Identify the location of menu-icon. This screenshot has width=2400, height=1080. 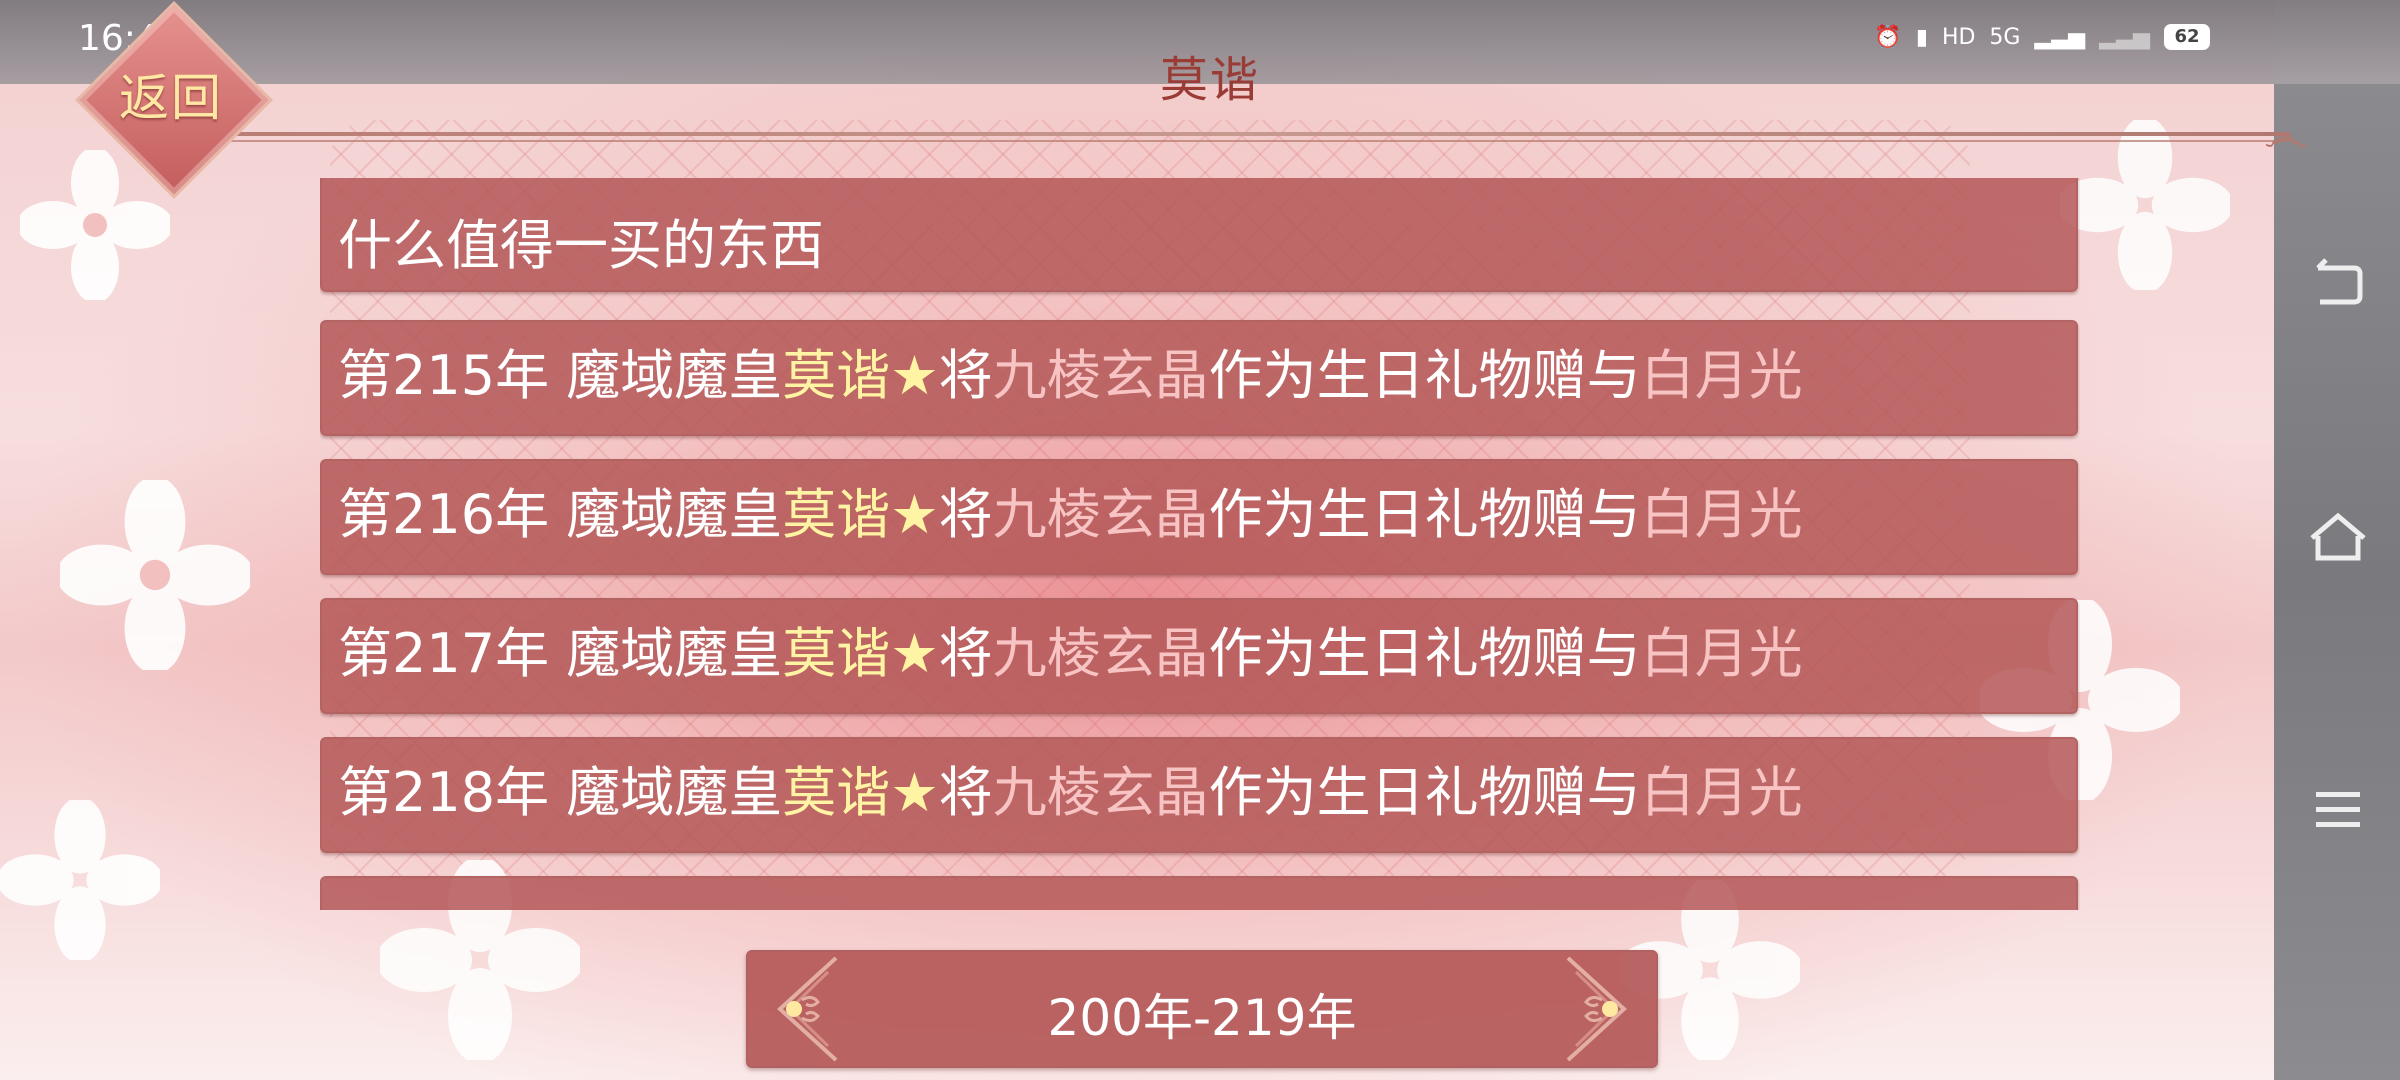
(2338, 809).